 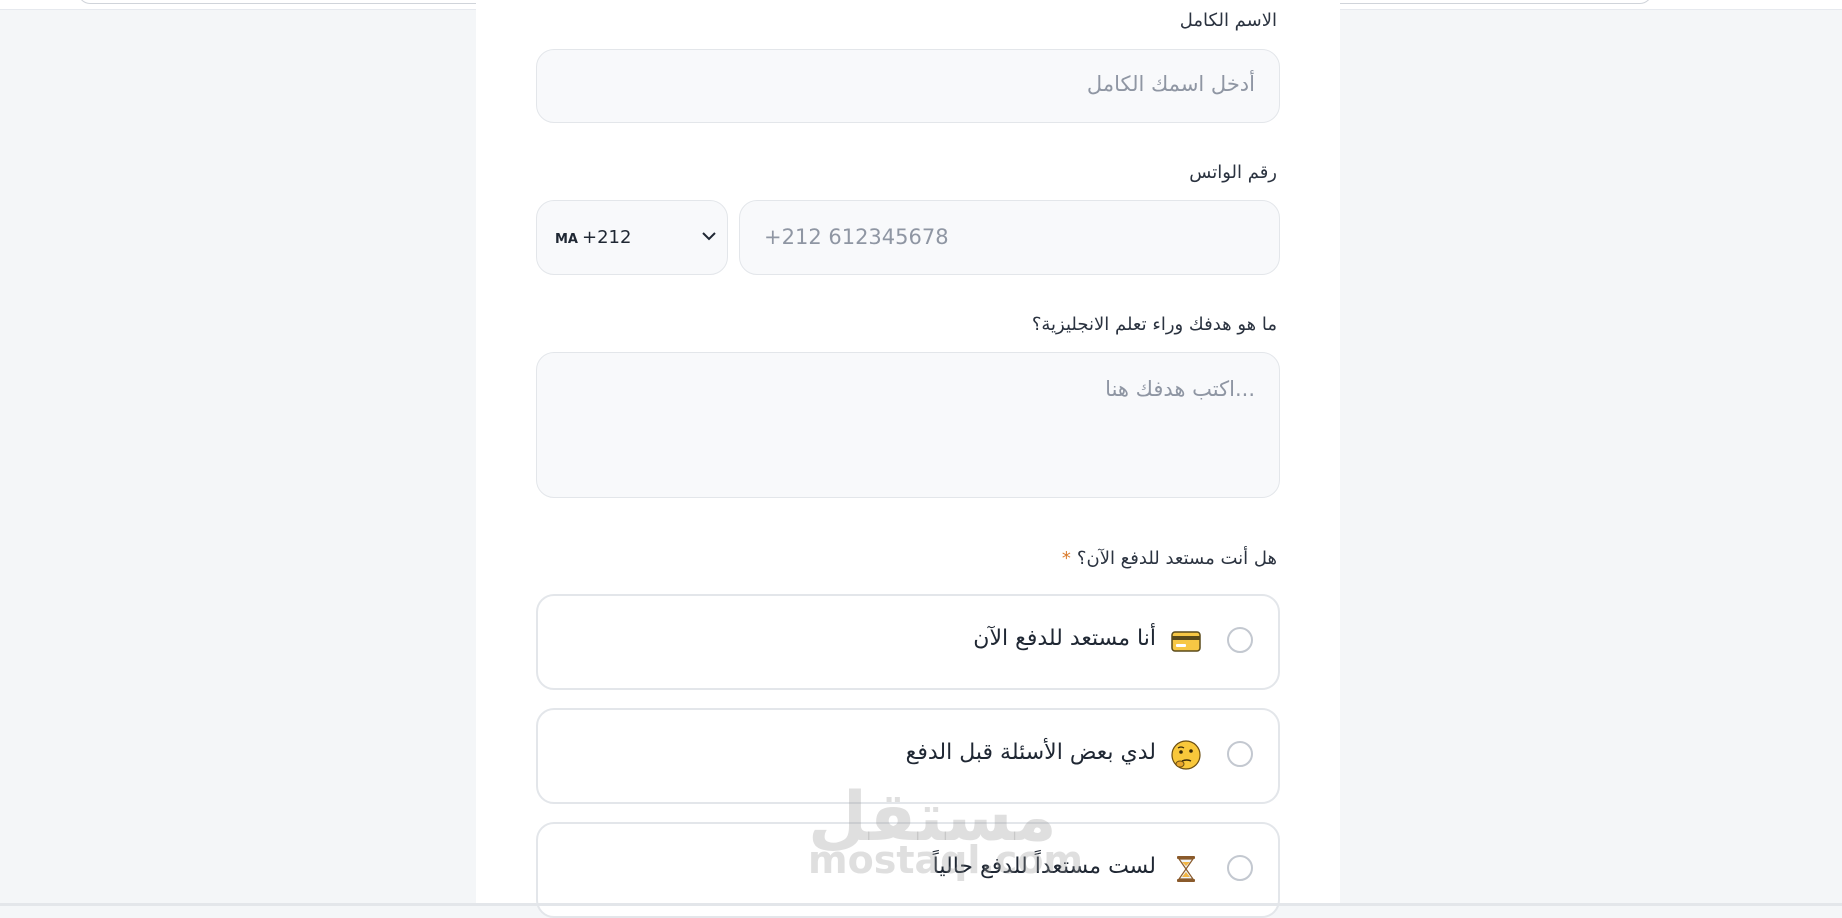 I want to click on option-label: لدي بعض الأسئلة قبل الدفع, so click(x=1030, y=752).